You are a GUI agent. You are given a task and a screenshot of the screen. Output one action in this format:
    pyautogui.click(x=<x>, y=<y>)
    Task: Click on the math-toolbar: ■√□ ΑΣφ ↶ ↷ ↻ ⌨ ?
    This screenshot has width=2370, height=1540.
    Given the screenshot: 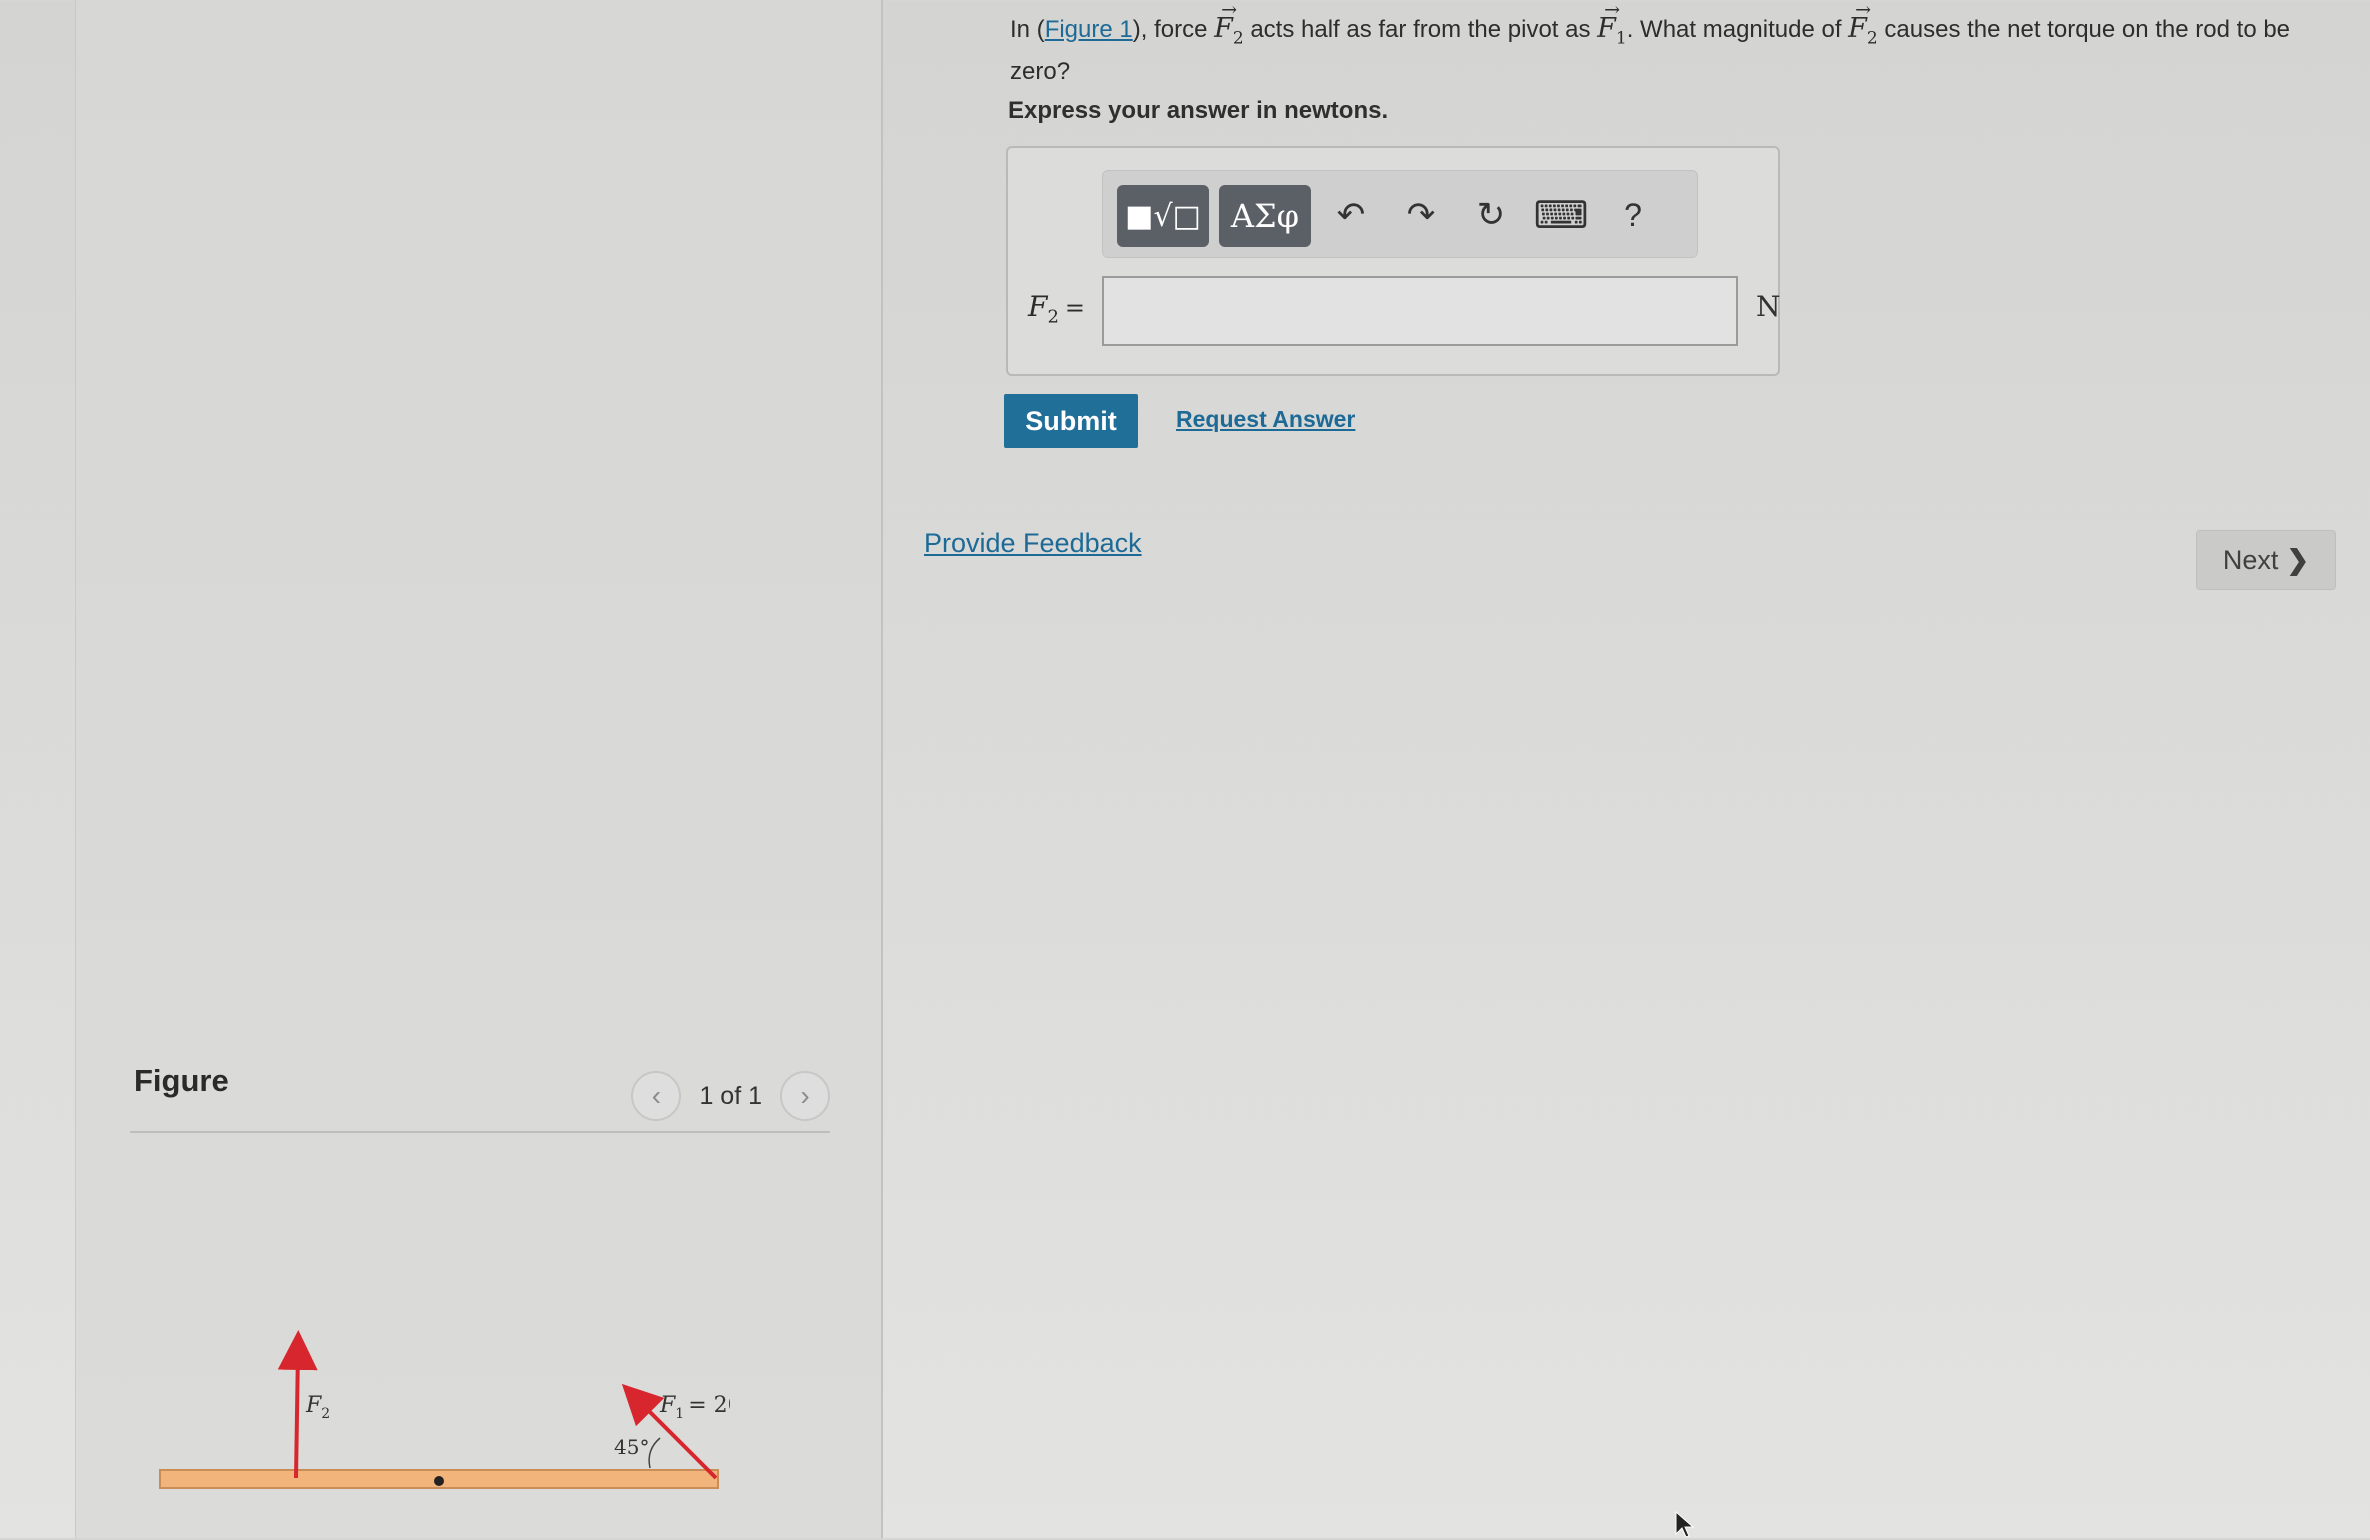 What is the action you would take?
    pyautogui.click(x=1400, y=214)
    